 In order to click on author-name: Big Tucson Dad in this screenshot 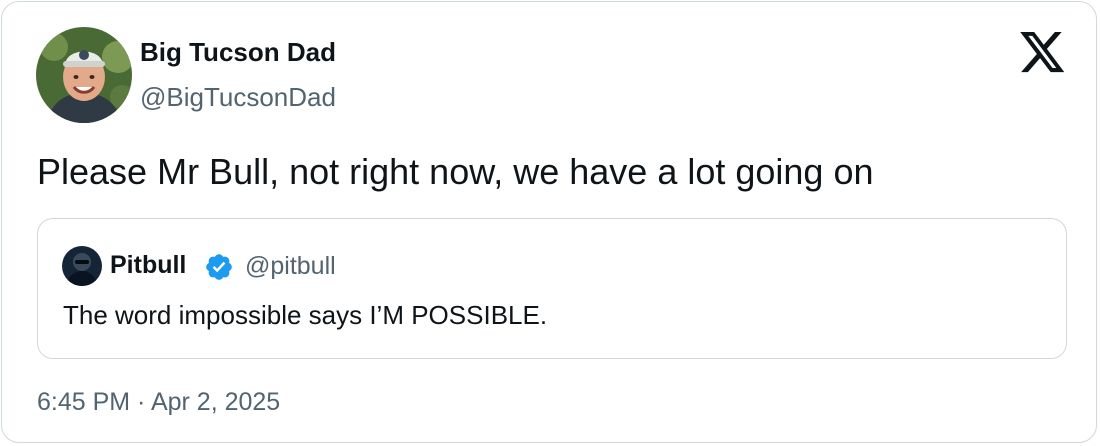, I will do `click(238, 52)`.